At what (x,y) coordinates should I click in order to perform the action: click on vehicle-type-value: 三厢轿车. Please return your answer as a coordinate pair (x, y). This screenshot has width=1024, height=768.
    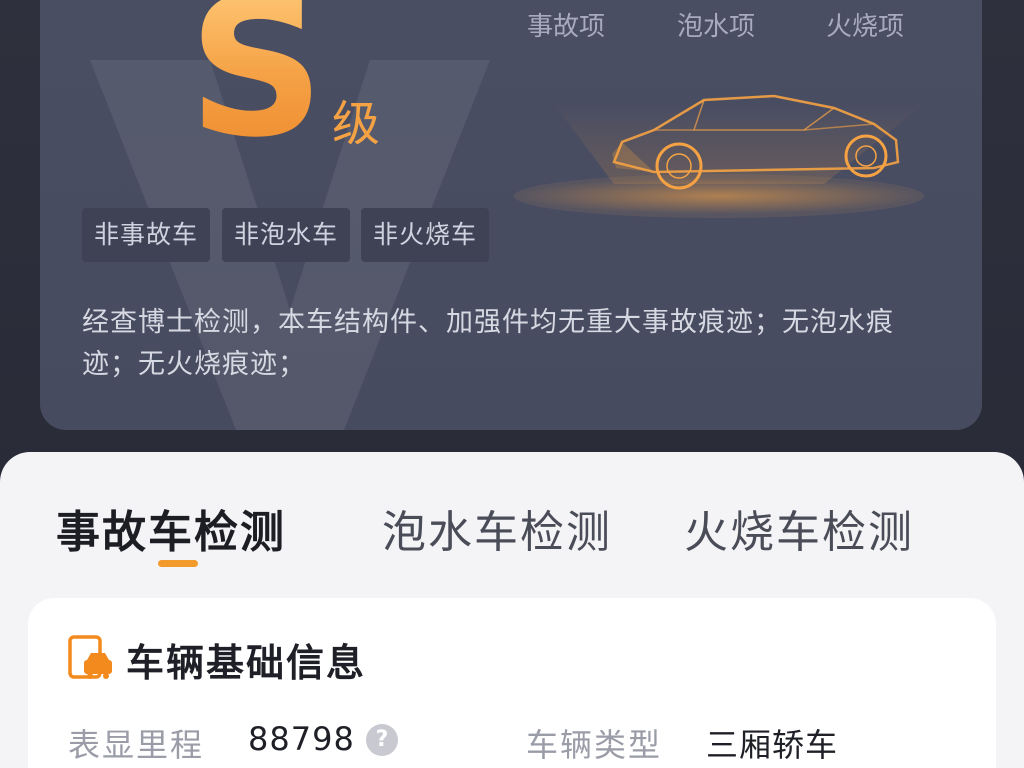
    Looking at the image, I should click on (772, 745).